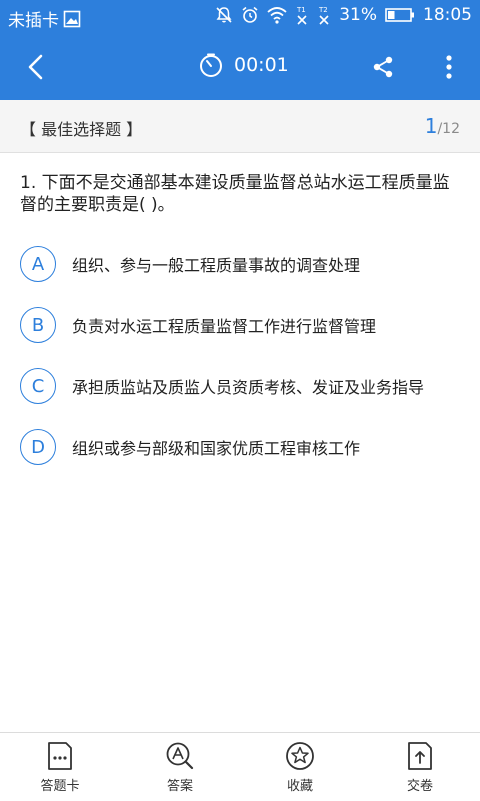  Describe the element at coordinates (60, 756) in the screenshot. I see `answer-sheet-icon` at that location.